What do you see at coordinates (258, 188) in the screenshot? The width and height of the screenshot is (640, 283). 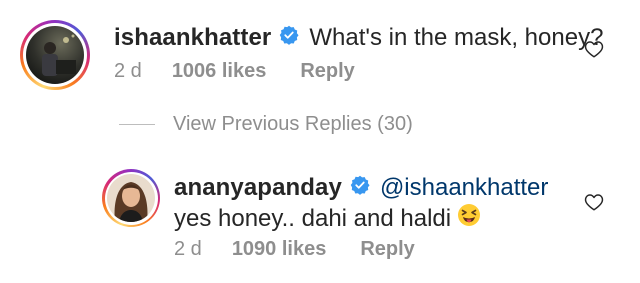 I see `reply-username: ananyapanday` at bounding box center [258, 188].